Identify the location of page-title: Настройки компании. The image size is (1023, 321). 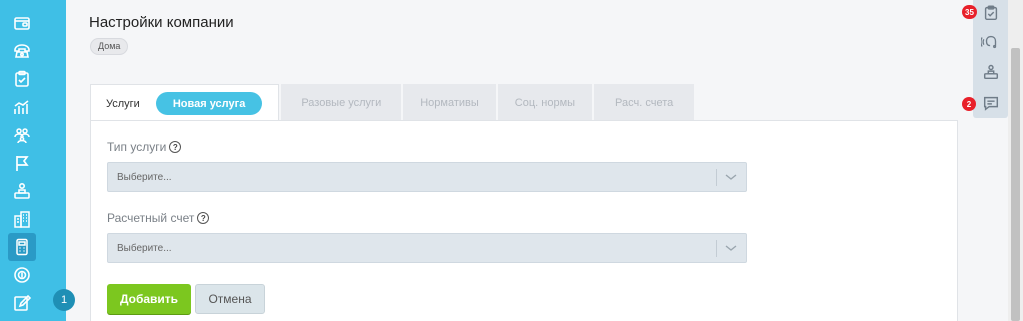
(161, 22).